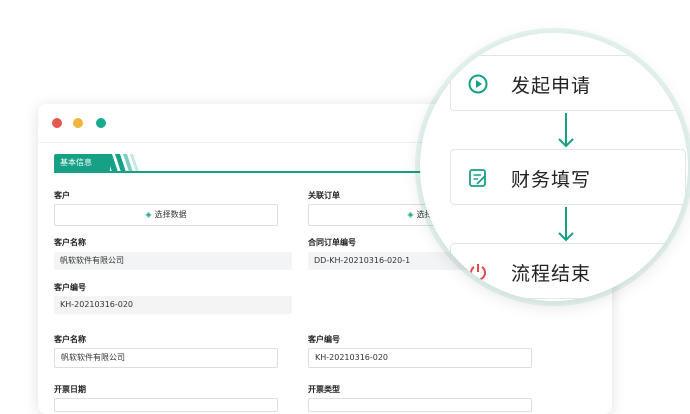 This screenshot has height=414, width=690. Describe the element at coordinates (420, 405) in the screenshot. I see `invoice-type-select` at that location.